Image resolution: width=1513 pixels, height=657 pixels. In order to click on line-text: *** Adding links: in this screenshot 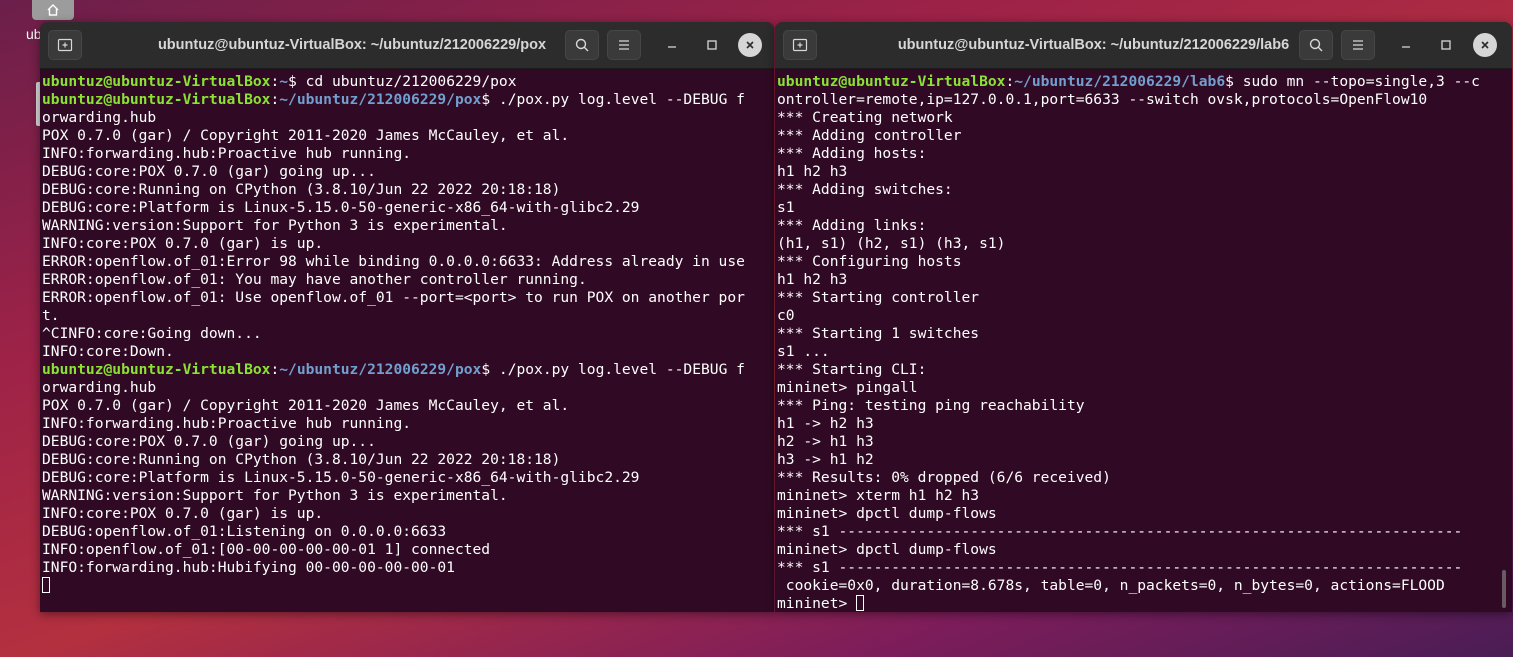, I will do `click(852, 225)`.